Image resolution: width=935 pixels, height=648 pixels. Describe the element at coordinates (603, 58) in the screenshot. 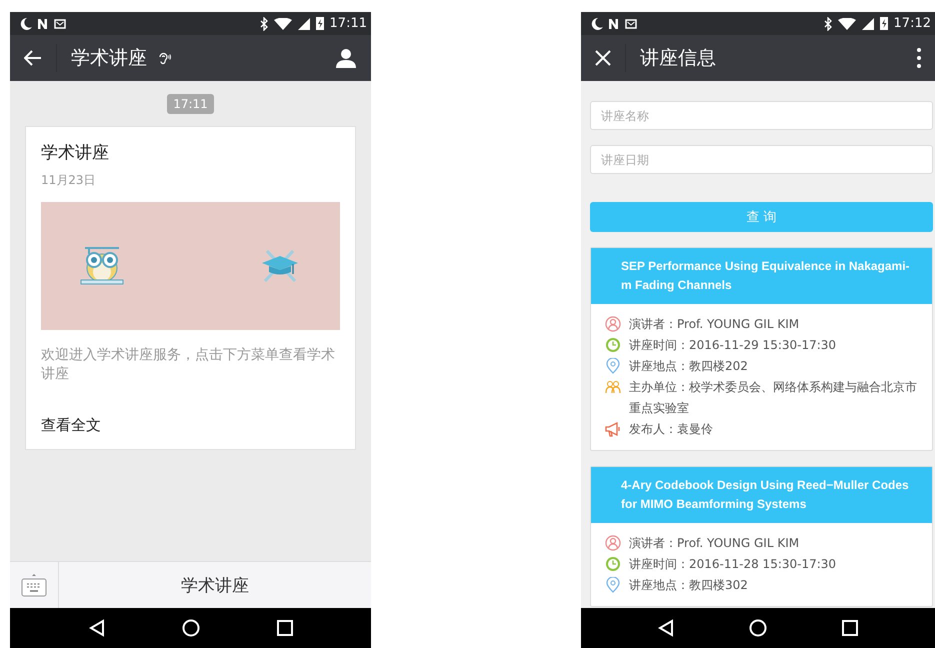

I see `close-icon` at that location.